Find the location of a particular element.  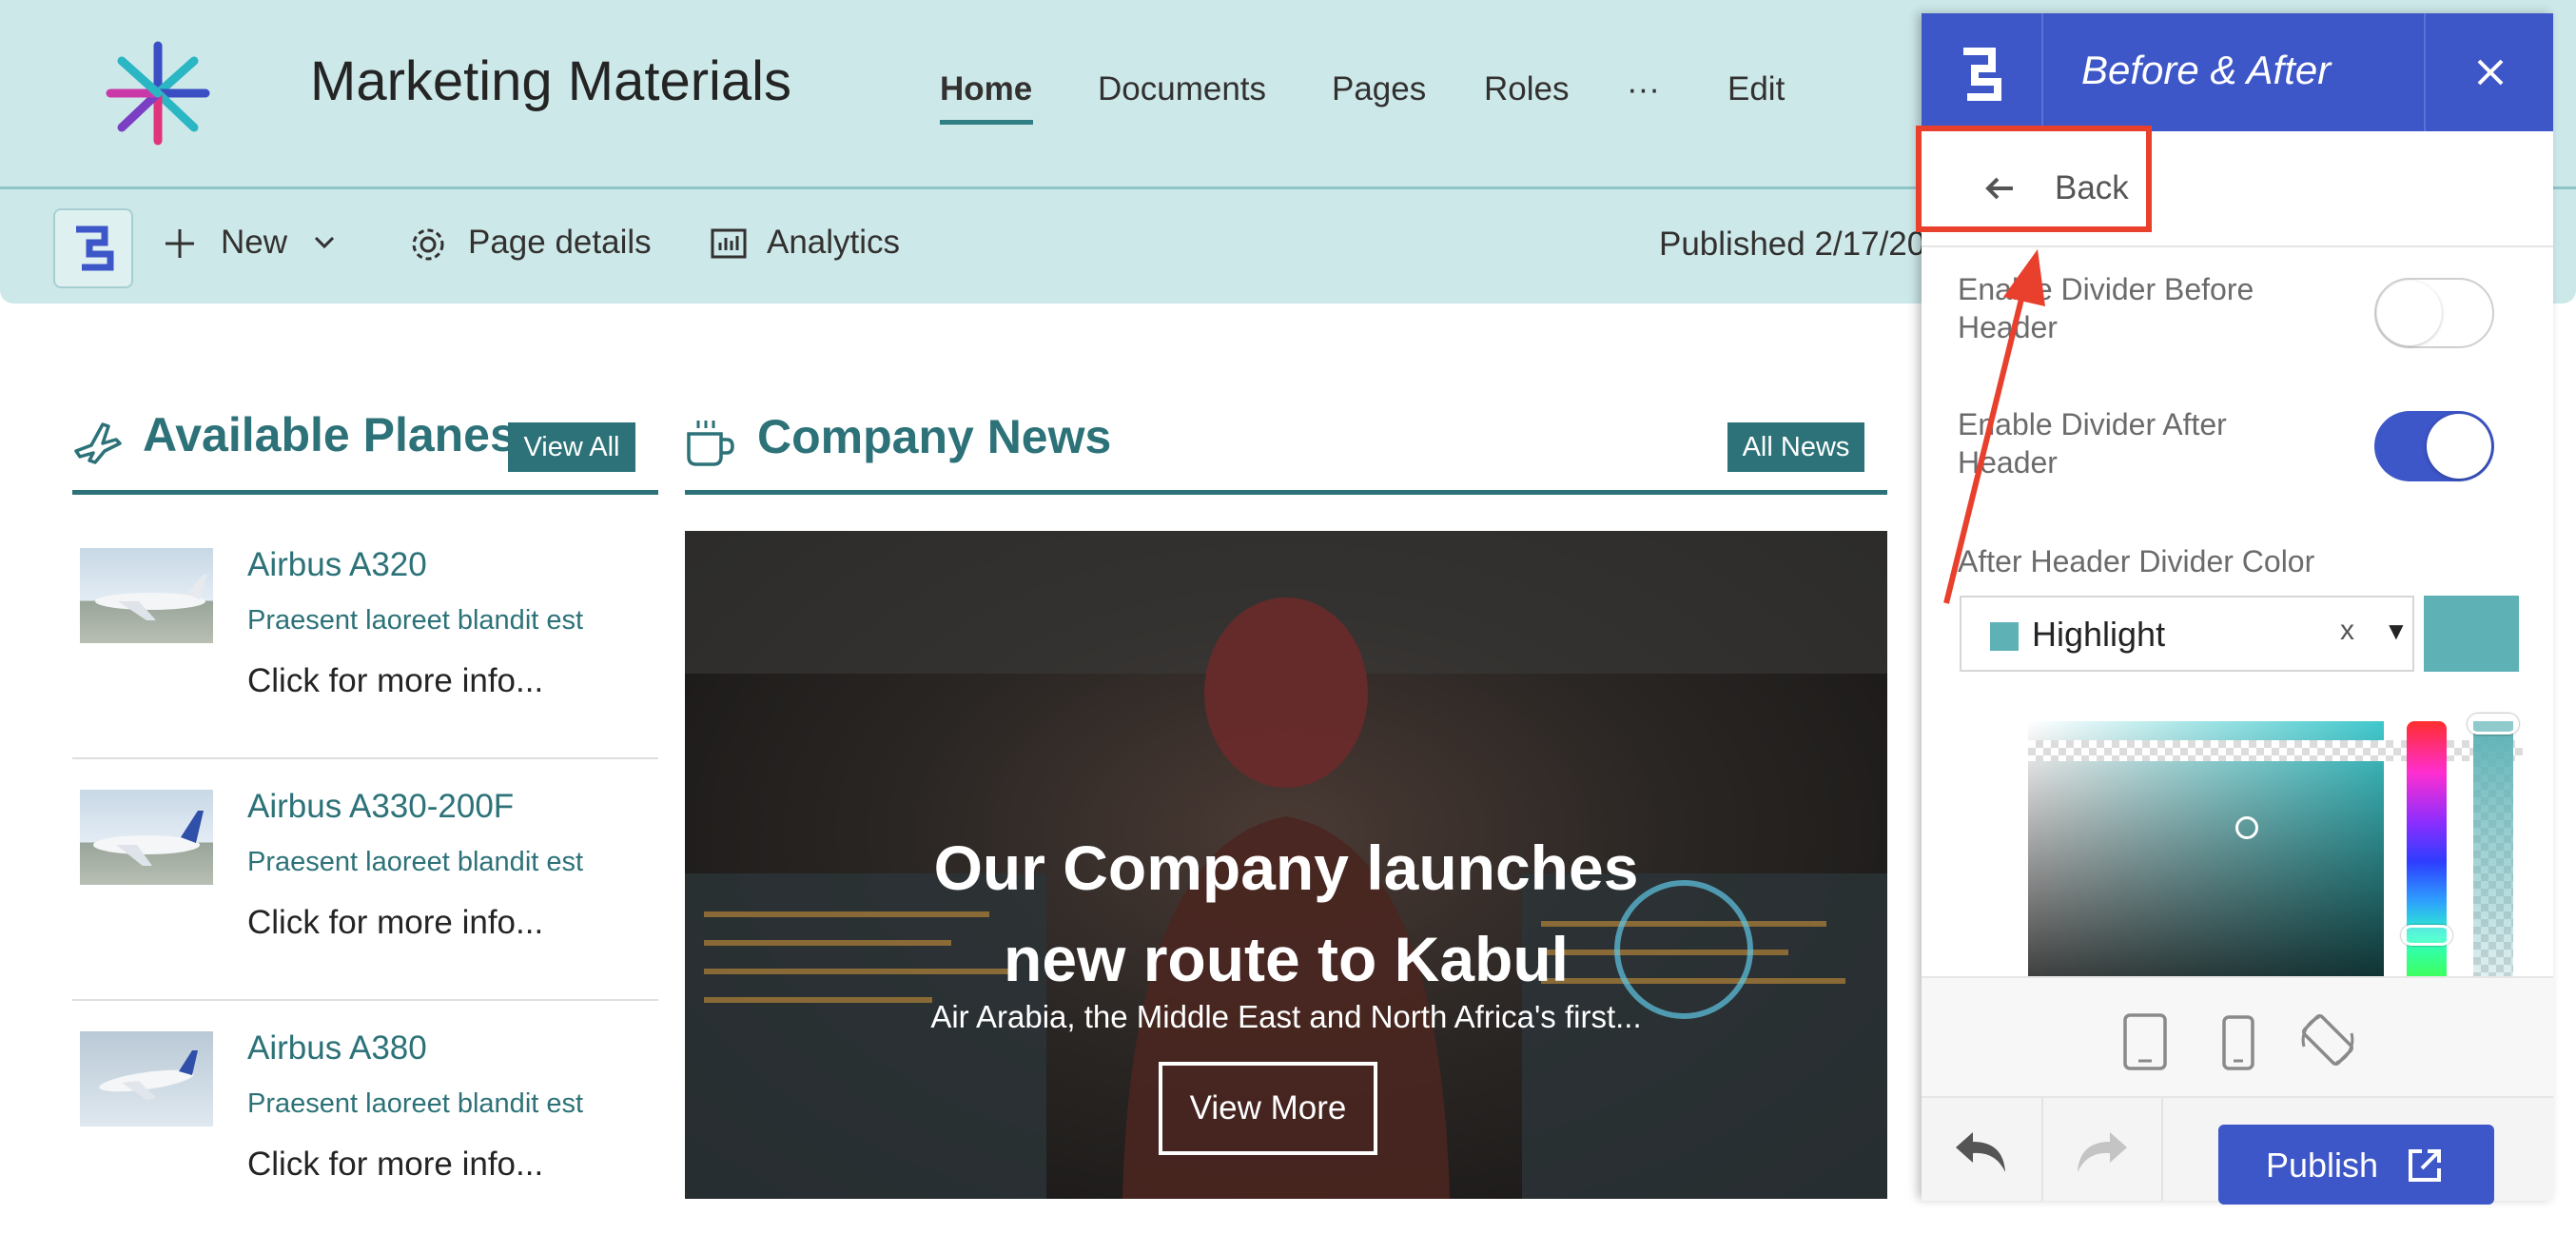

panel-brand is located at coordinates (1983, 72).